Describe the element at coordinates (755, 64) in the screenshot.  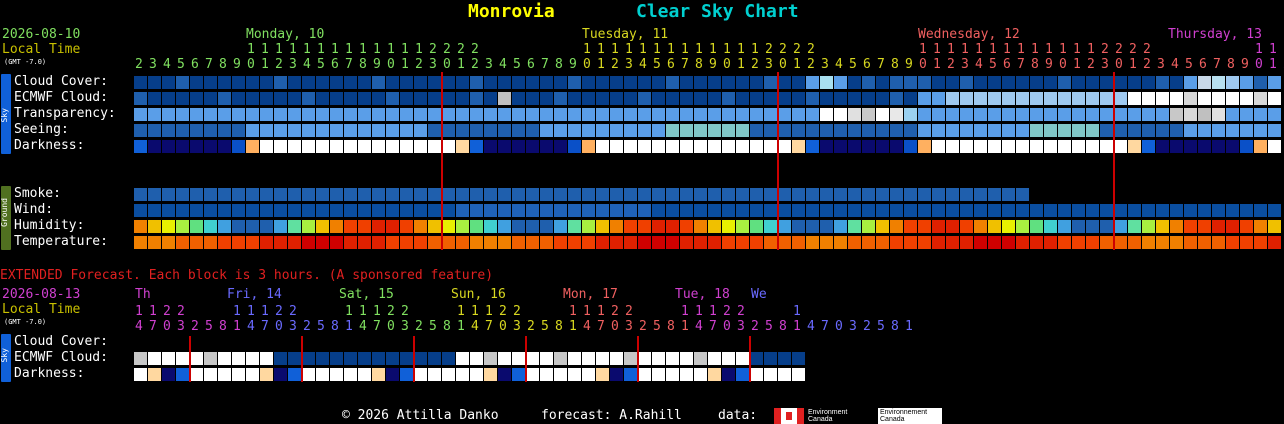
I see `hour-digit: 2` at that location.